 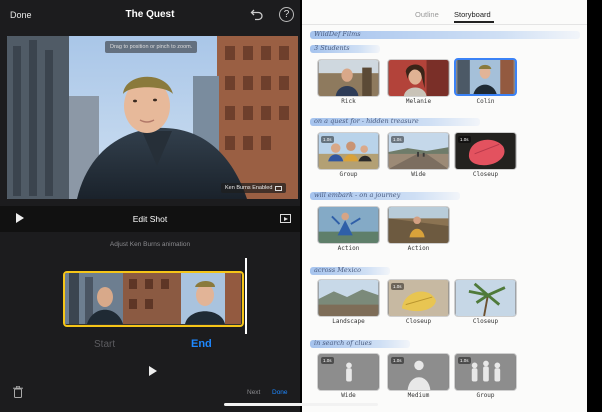 What do you see at coordinates (249, 188) in the screenshot?
I see `ken-burns-label: Ken Burns Enabled` at bounding box center [249, 188].